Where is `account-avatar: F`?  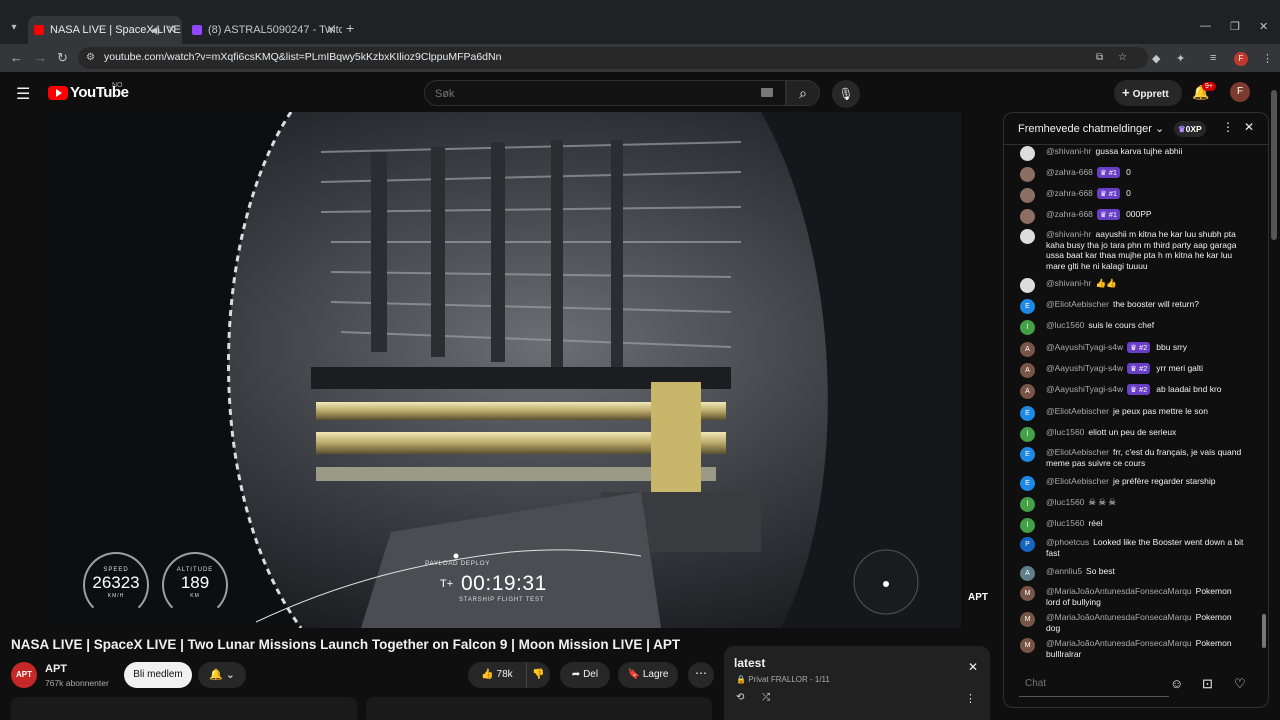 account-avatar: F is located at coordinates (1240, 92).